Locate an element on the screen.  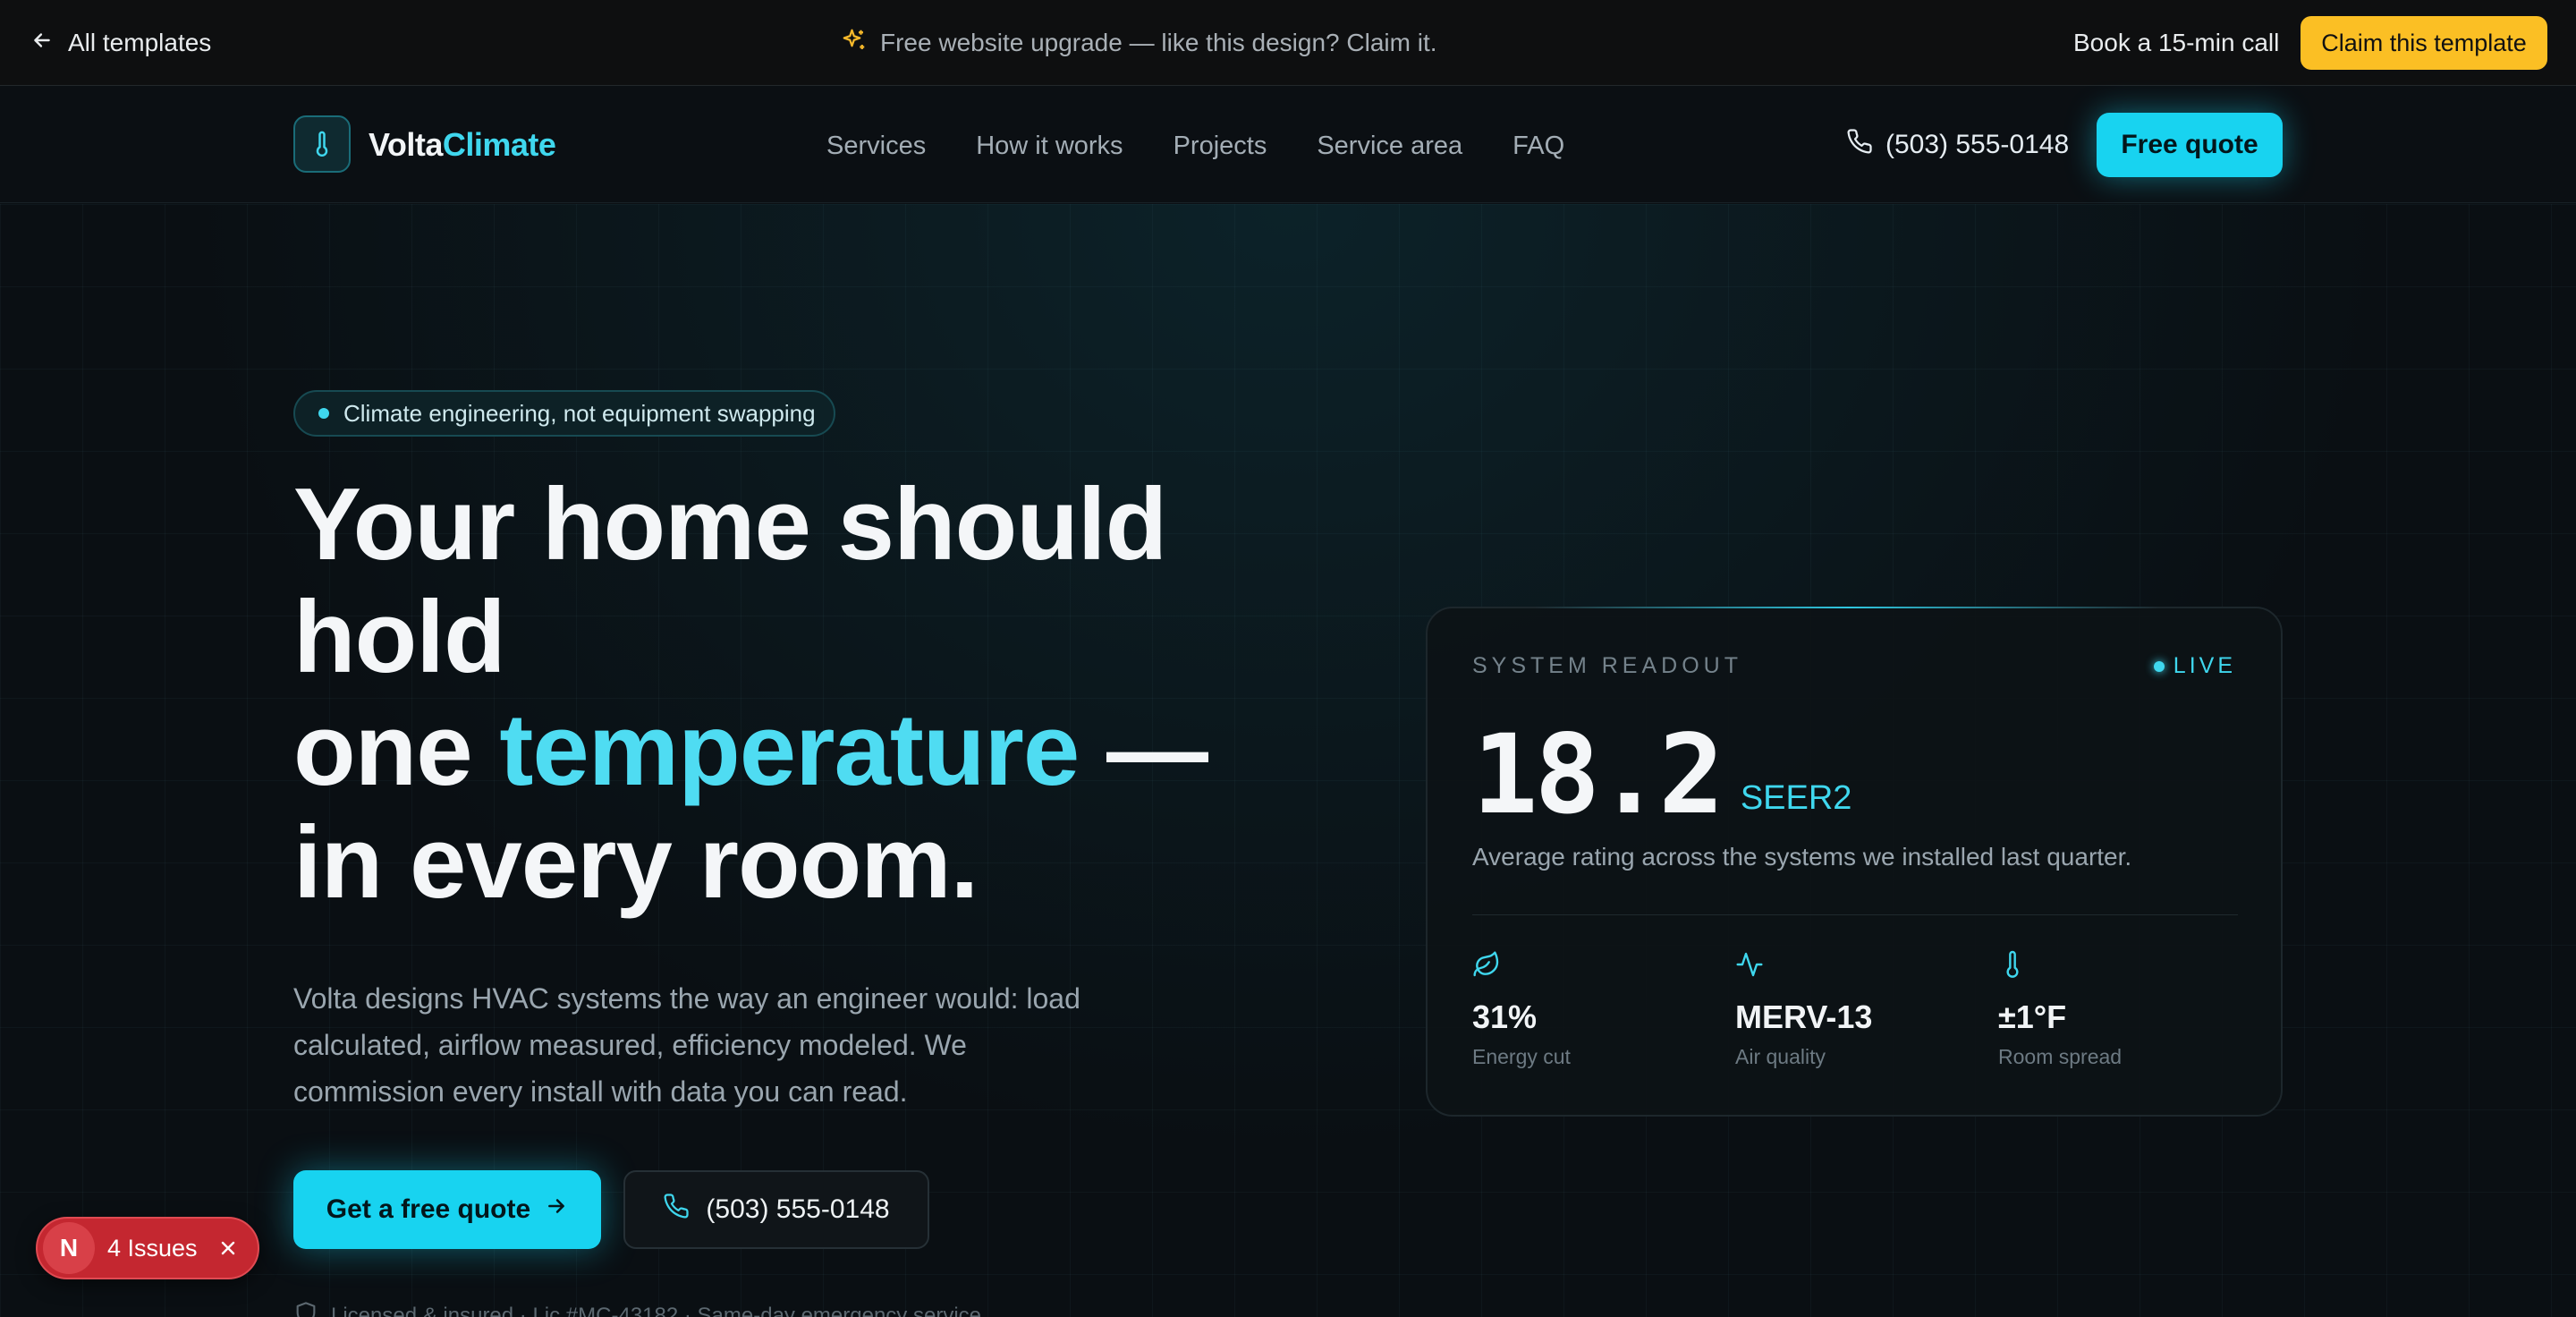
cta-primary-label: Get a free quote is located at coordinates (428, 1209).